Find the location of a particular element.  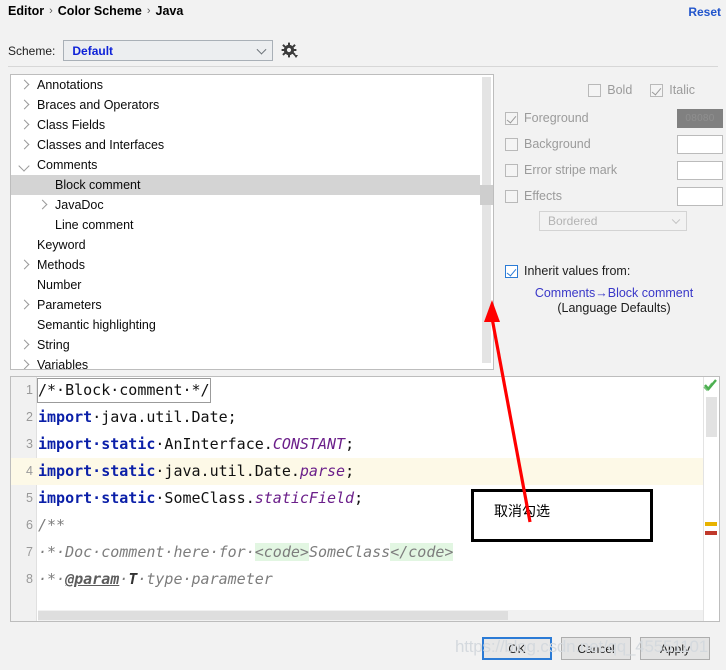

tree-item-label: JavaDoc is located at coordinates (79, 205).